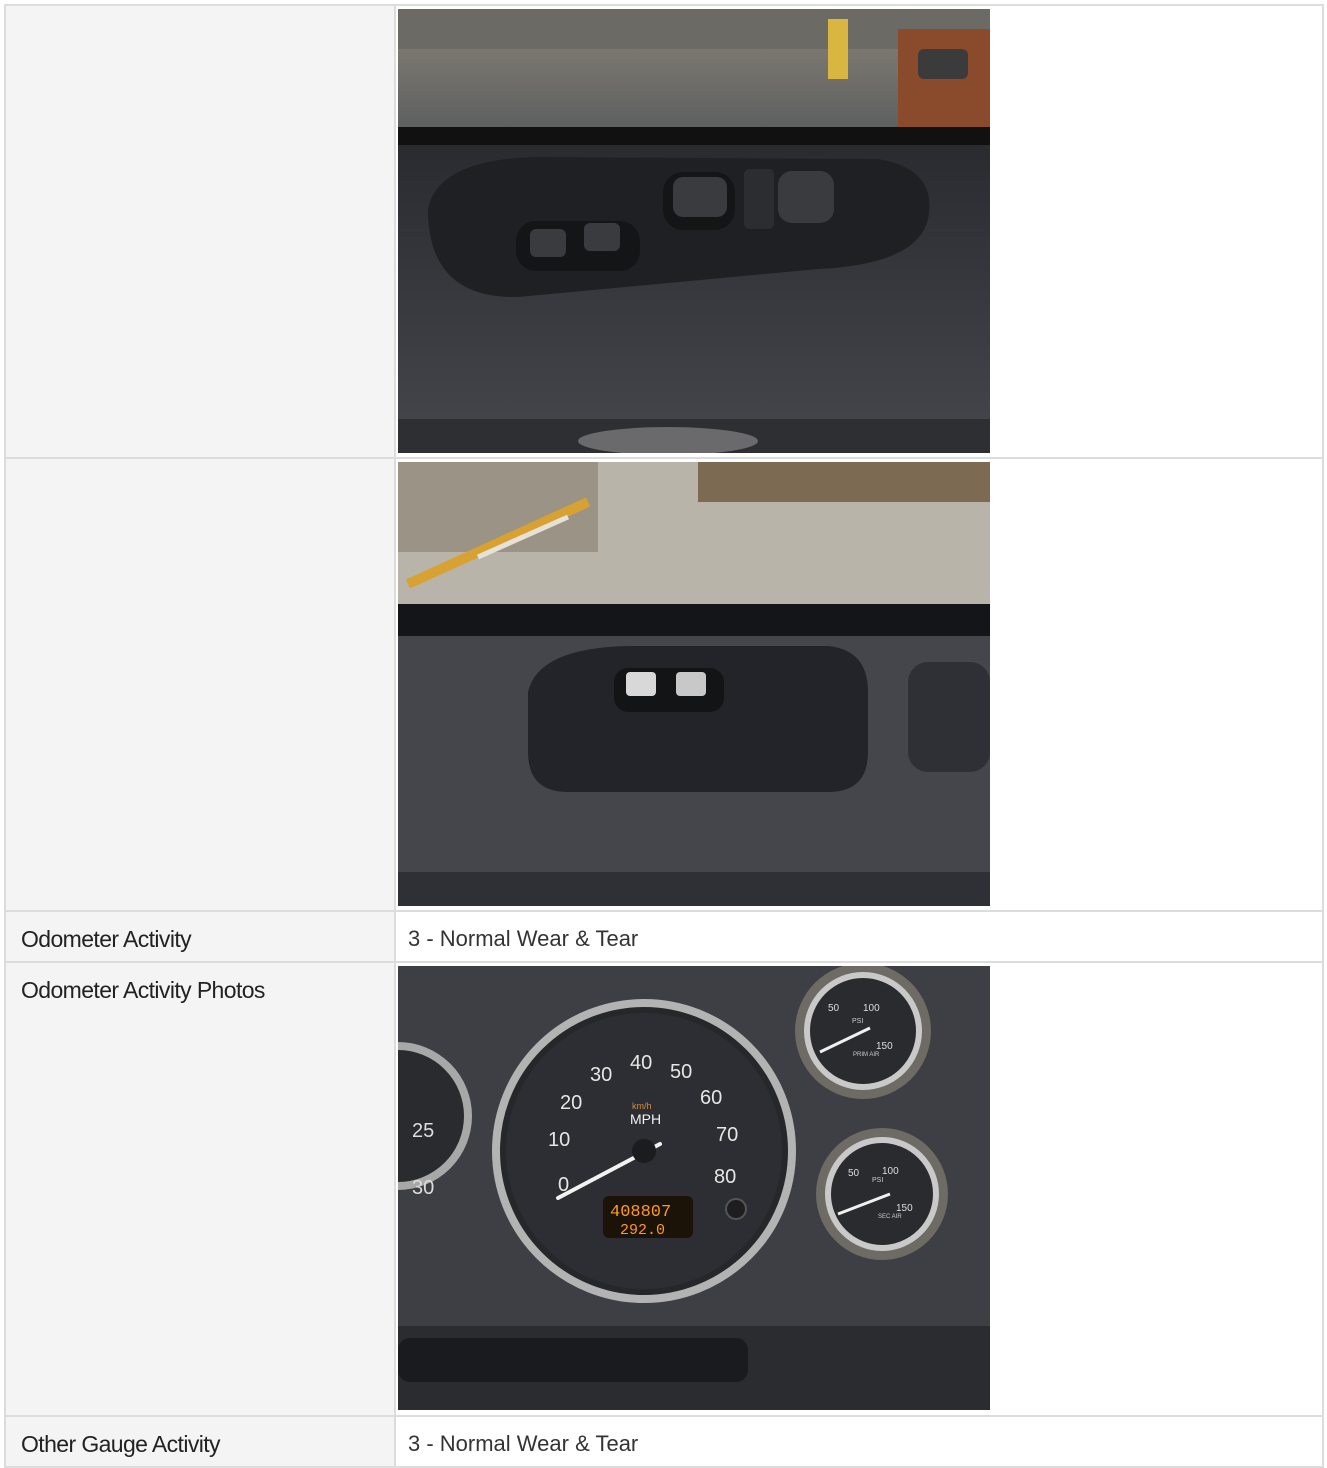 This screenshot has height=1468, width=1327. What do you see at coordinates (884, 1046) in the screenshot?
I see `gauge1-tick: 150` at bounding box center [884, 1046].